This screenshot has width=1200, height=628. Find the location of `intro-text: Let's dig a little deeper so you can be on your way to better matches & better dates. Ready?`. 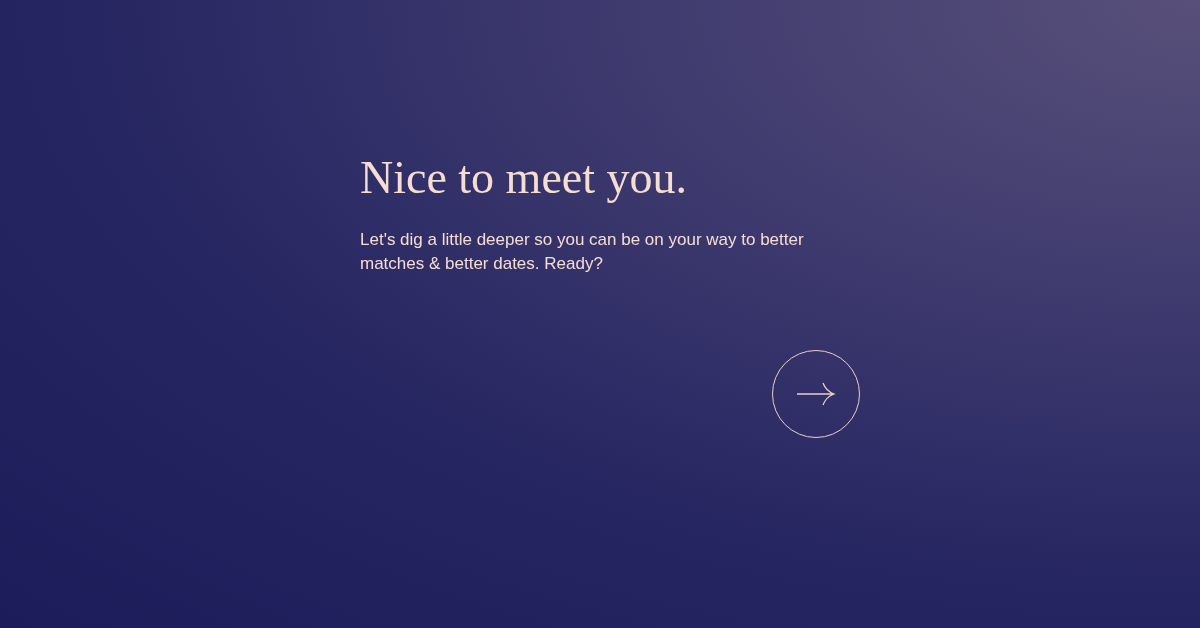

intro-text: Let's dig a little deeper so you can be on your way to better matches & better dates. Ready? is located at coordinates (582, 252).